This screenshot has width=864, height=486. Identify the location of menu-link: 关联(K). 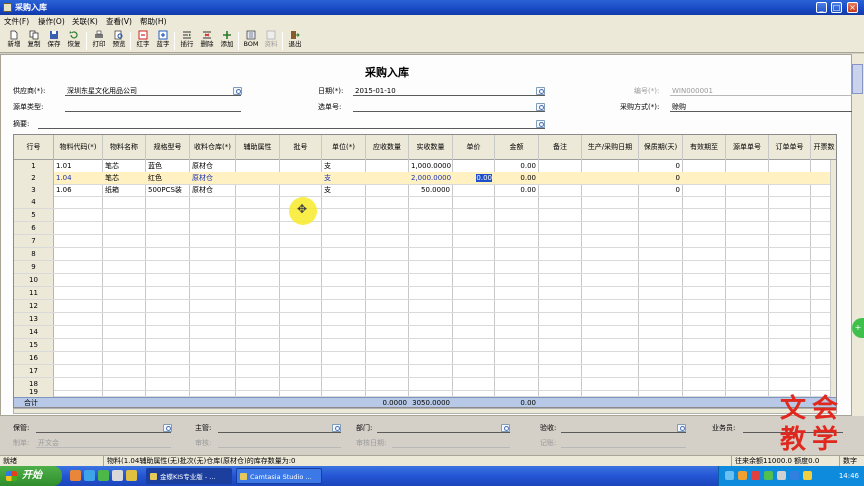
(85, 21).